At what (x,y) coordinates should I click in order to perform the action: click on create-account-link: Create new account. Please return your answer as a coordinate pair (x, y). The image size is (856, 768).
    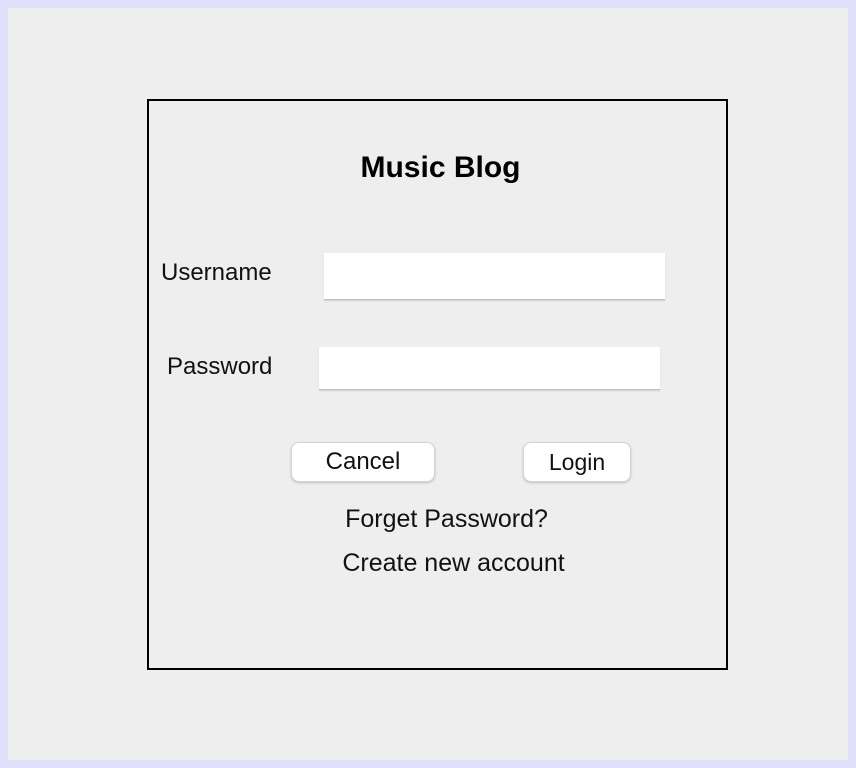
    Looking at the image, I should click on (439, 563).